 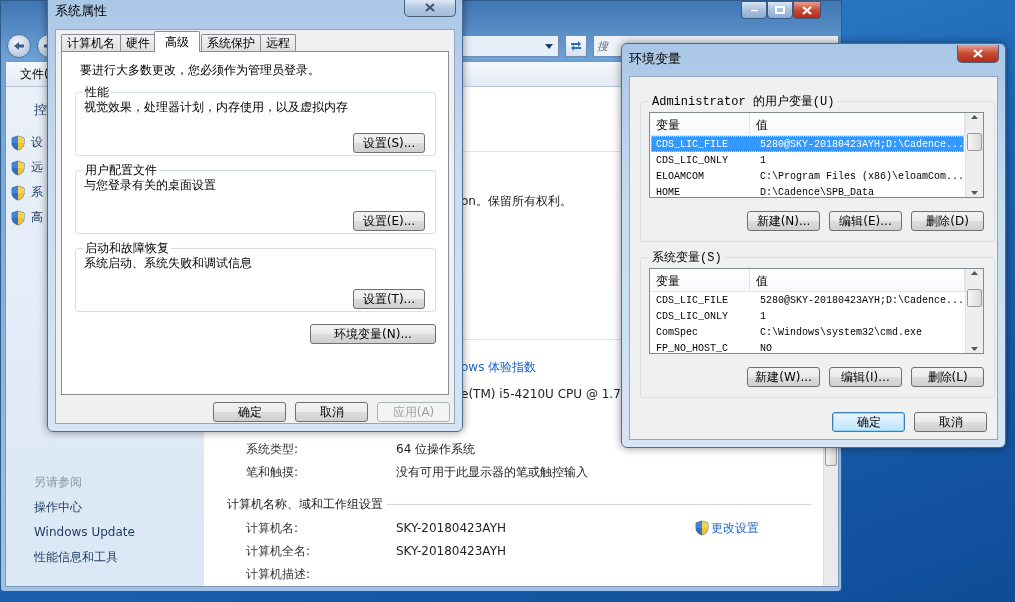 I want to click on change-settings-link: 更改设置, so click(x=727, y=528).